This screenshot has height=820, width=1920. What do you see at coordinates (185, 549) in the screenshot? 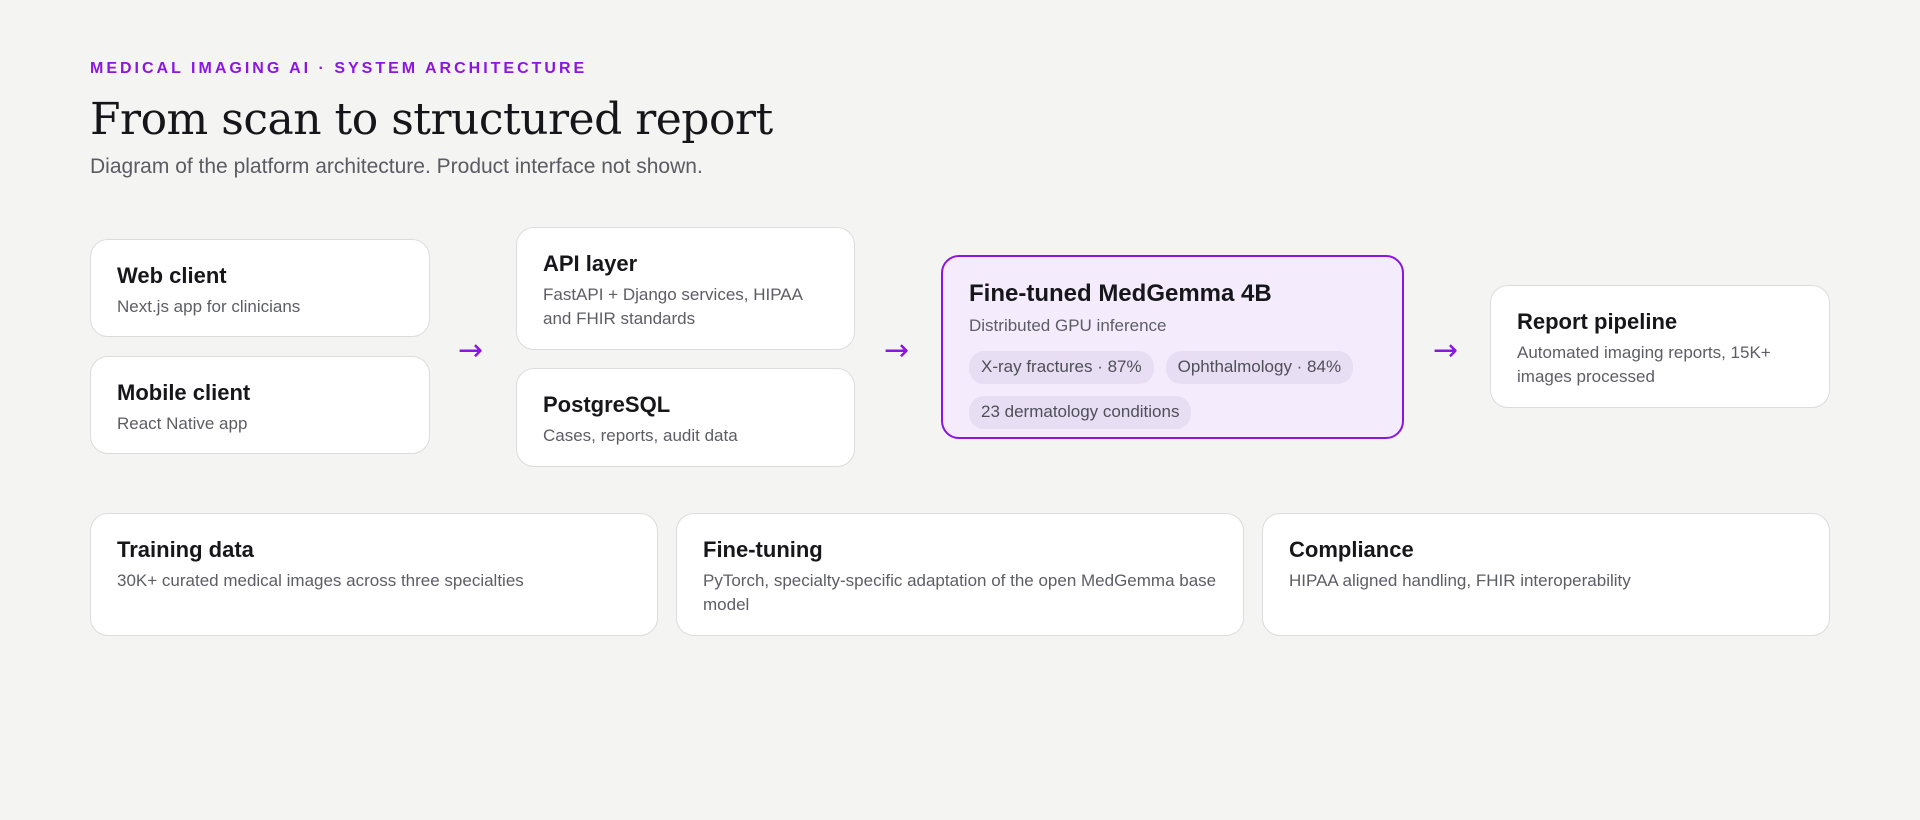
I see `card-title: Training data` at bounding box center [185, 549].